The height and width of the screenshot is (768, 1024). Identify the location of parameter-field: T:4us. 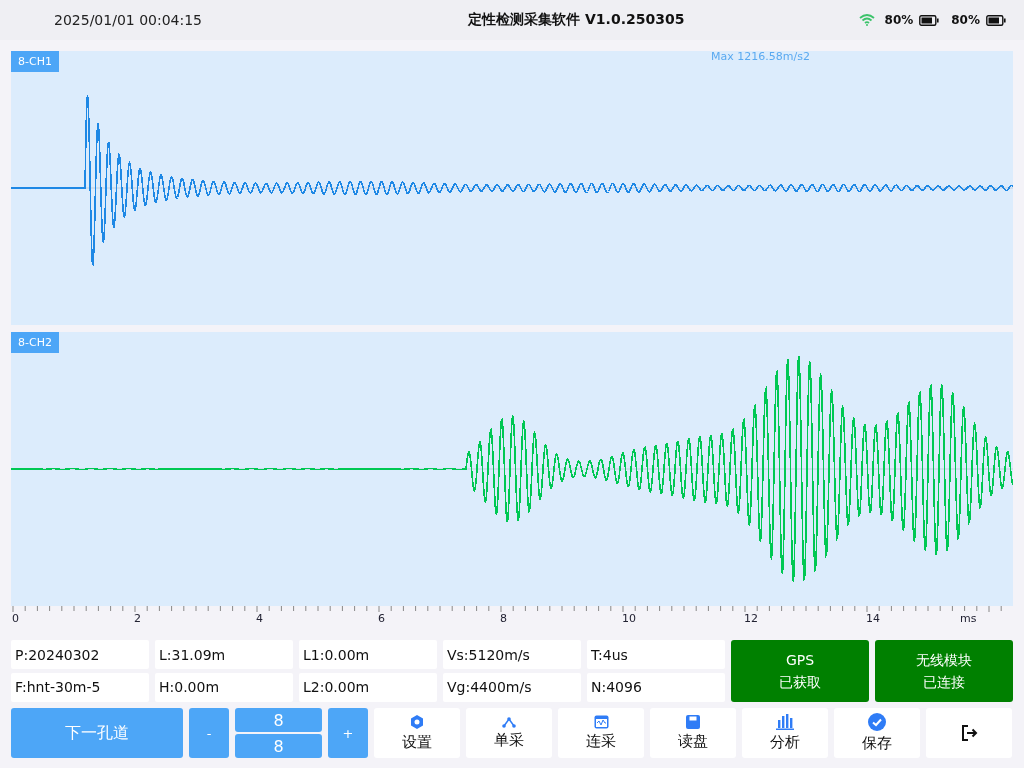
(656, 654).